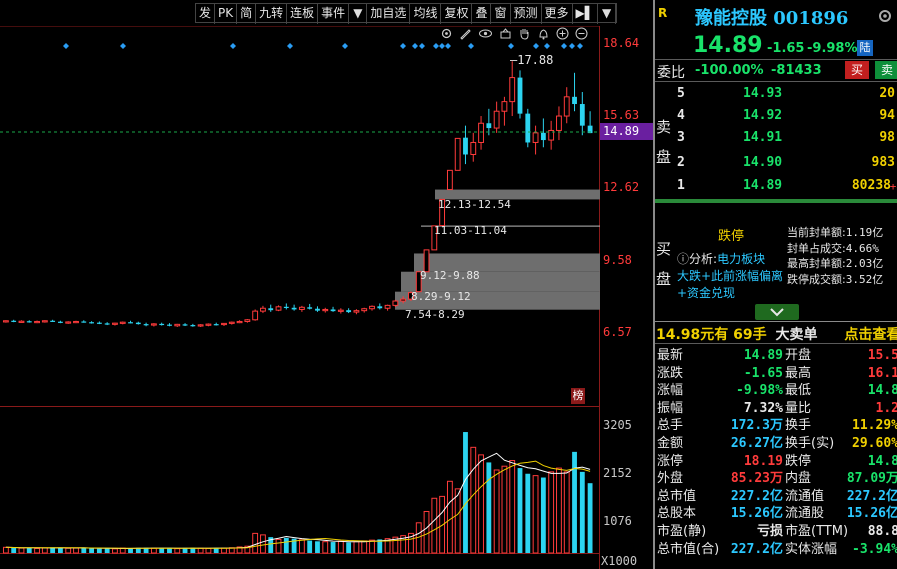 This screenshot has width=897, height=569. What do you see at coordinates (581, 33) in the screenshot?
I see `minus-icon` at bounding box center [581, 33].